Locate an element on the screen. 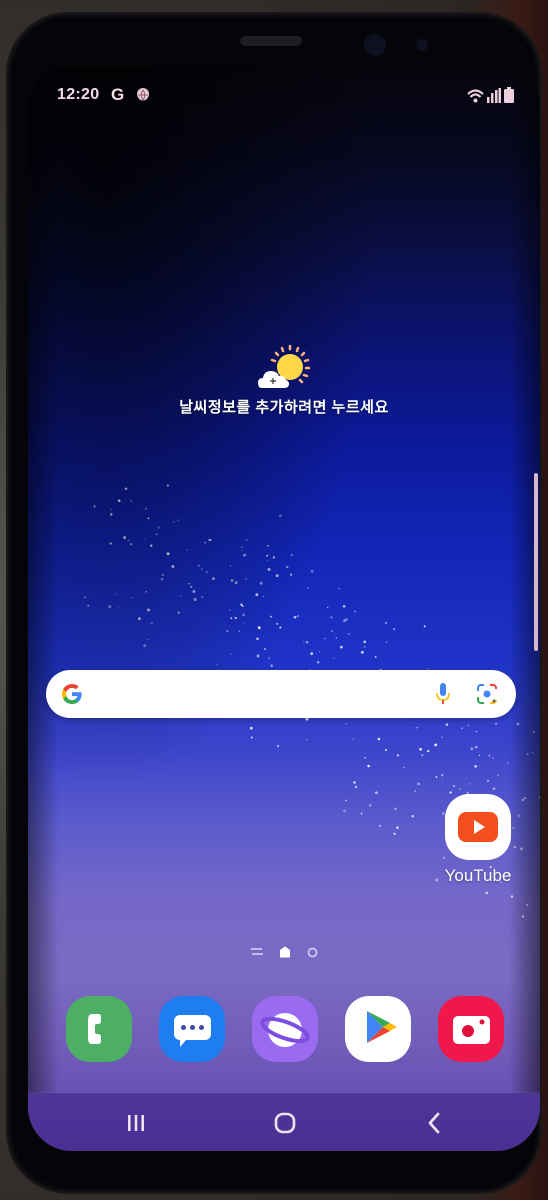 Image resolution: width=548 pixels, height=1200 pixels. list-page-indicator-icon is located at coordinates (256, 952).